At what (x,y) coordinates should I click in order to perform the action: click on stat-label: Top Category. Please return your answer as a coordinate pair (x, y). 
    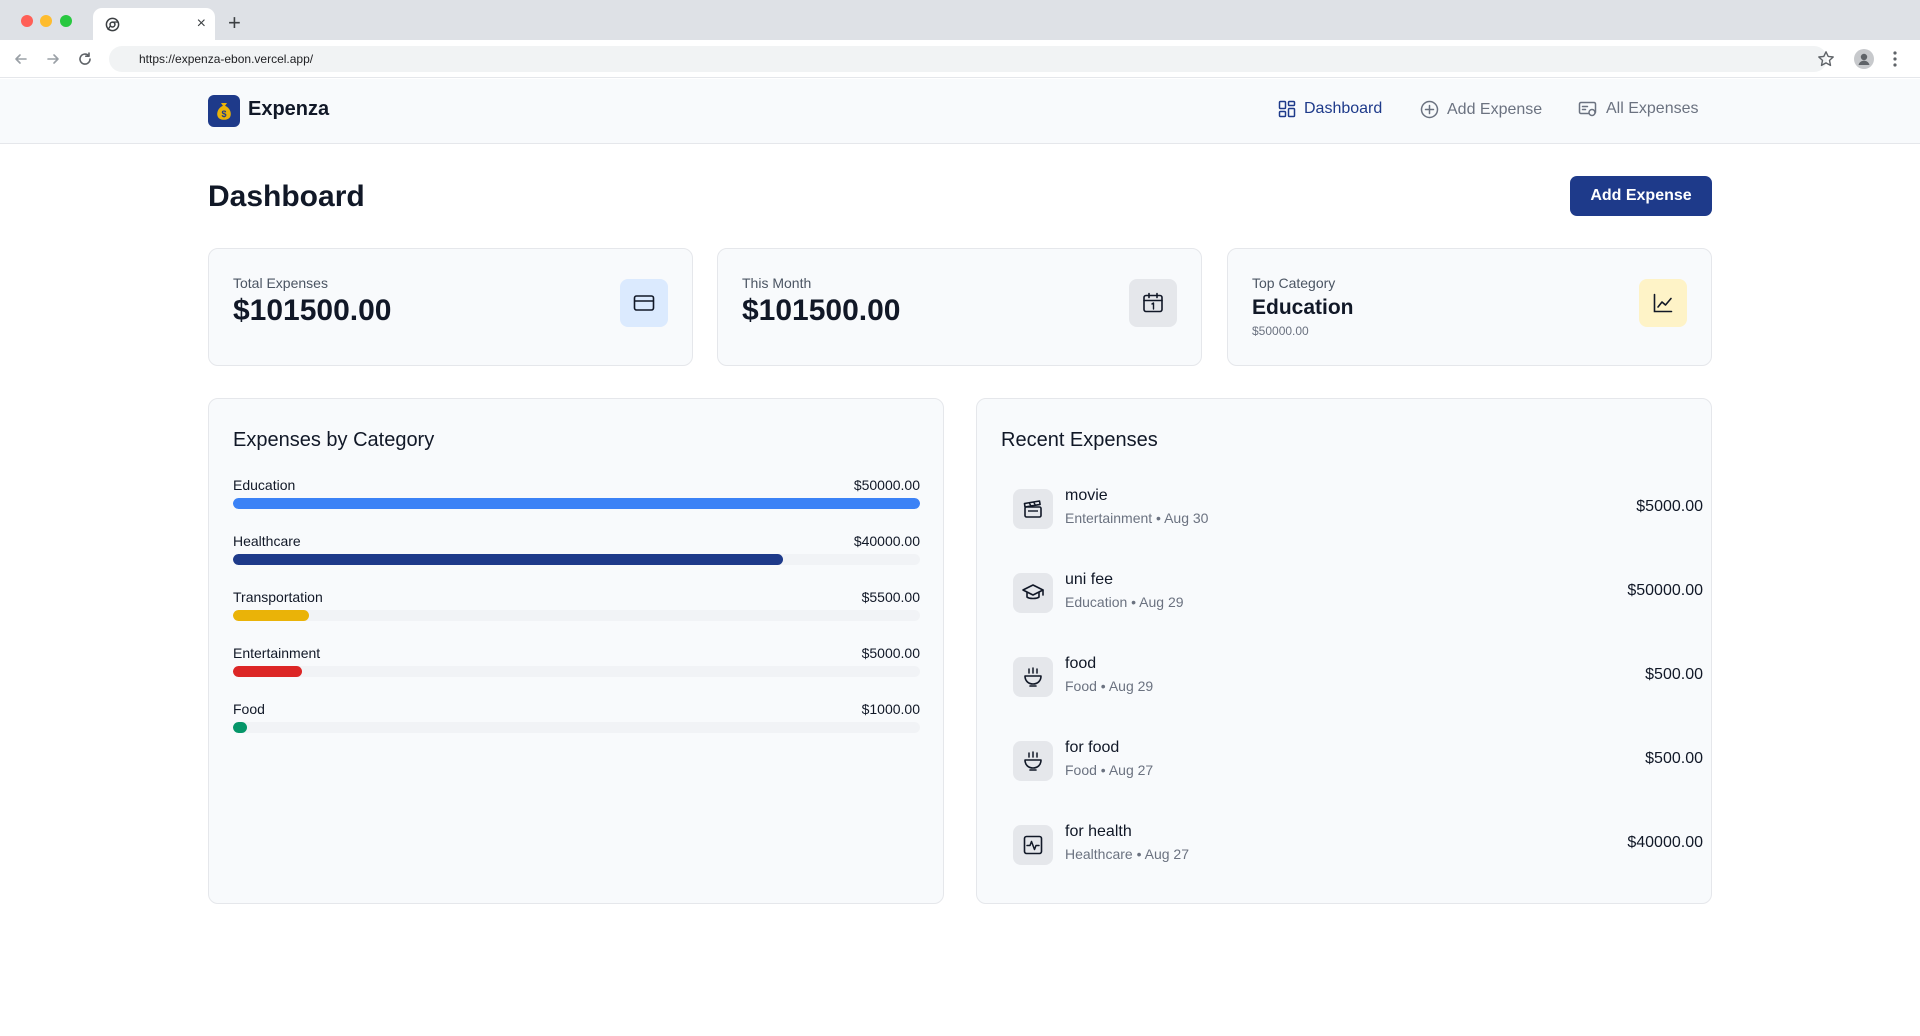
    Looking at the image, I should click on (1294, 283).